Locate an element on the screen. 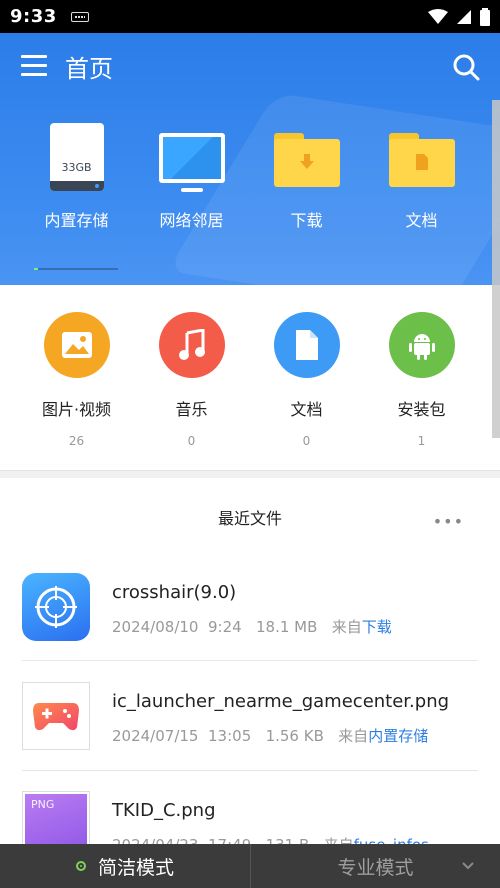  internal-storage-icon: 33GB is located at coordinates (76, 157).